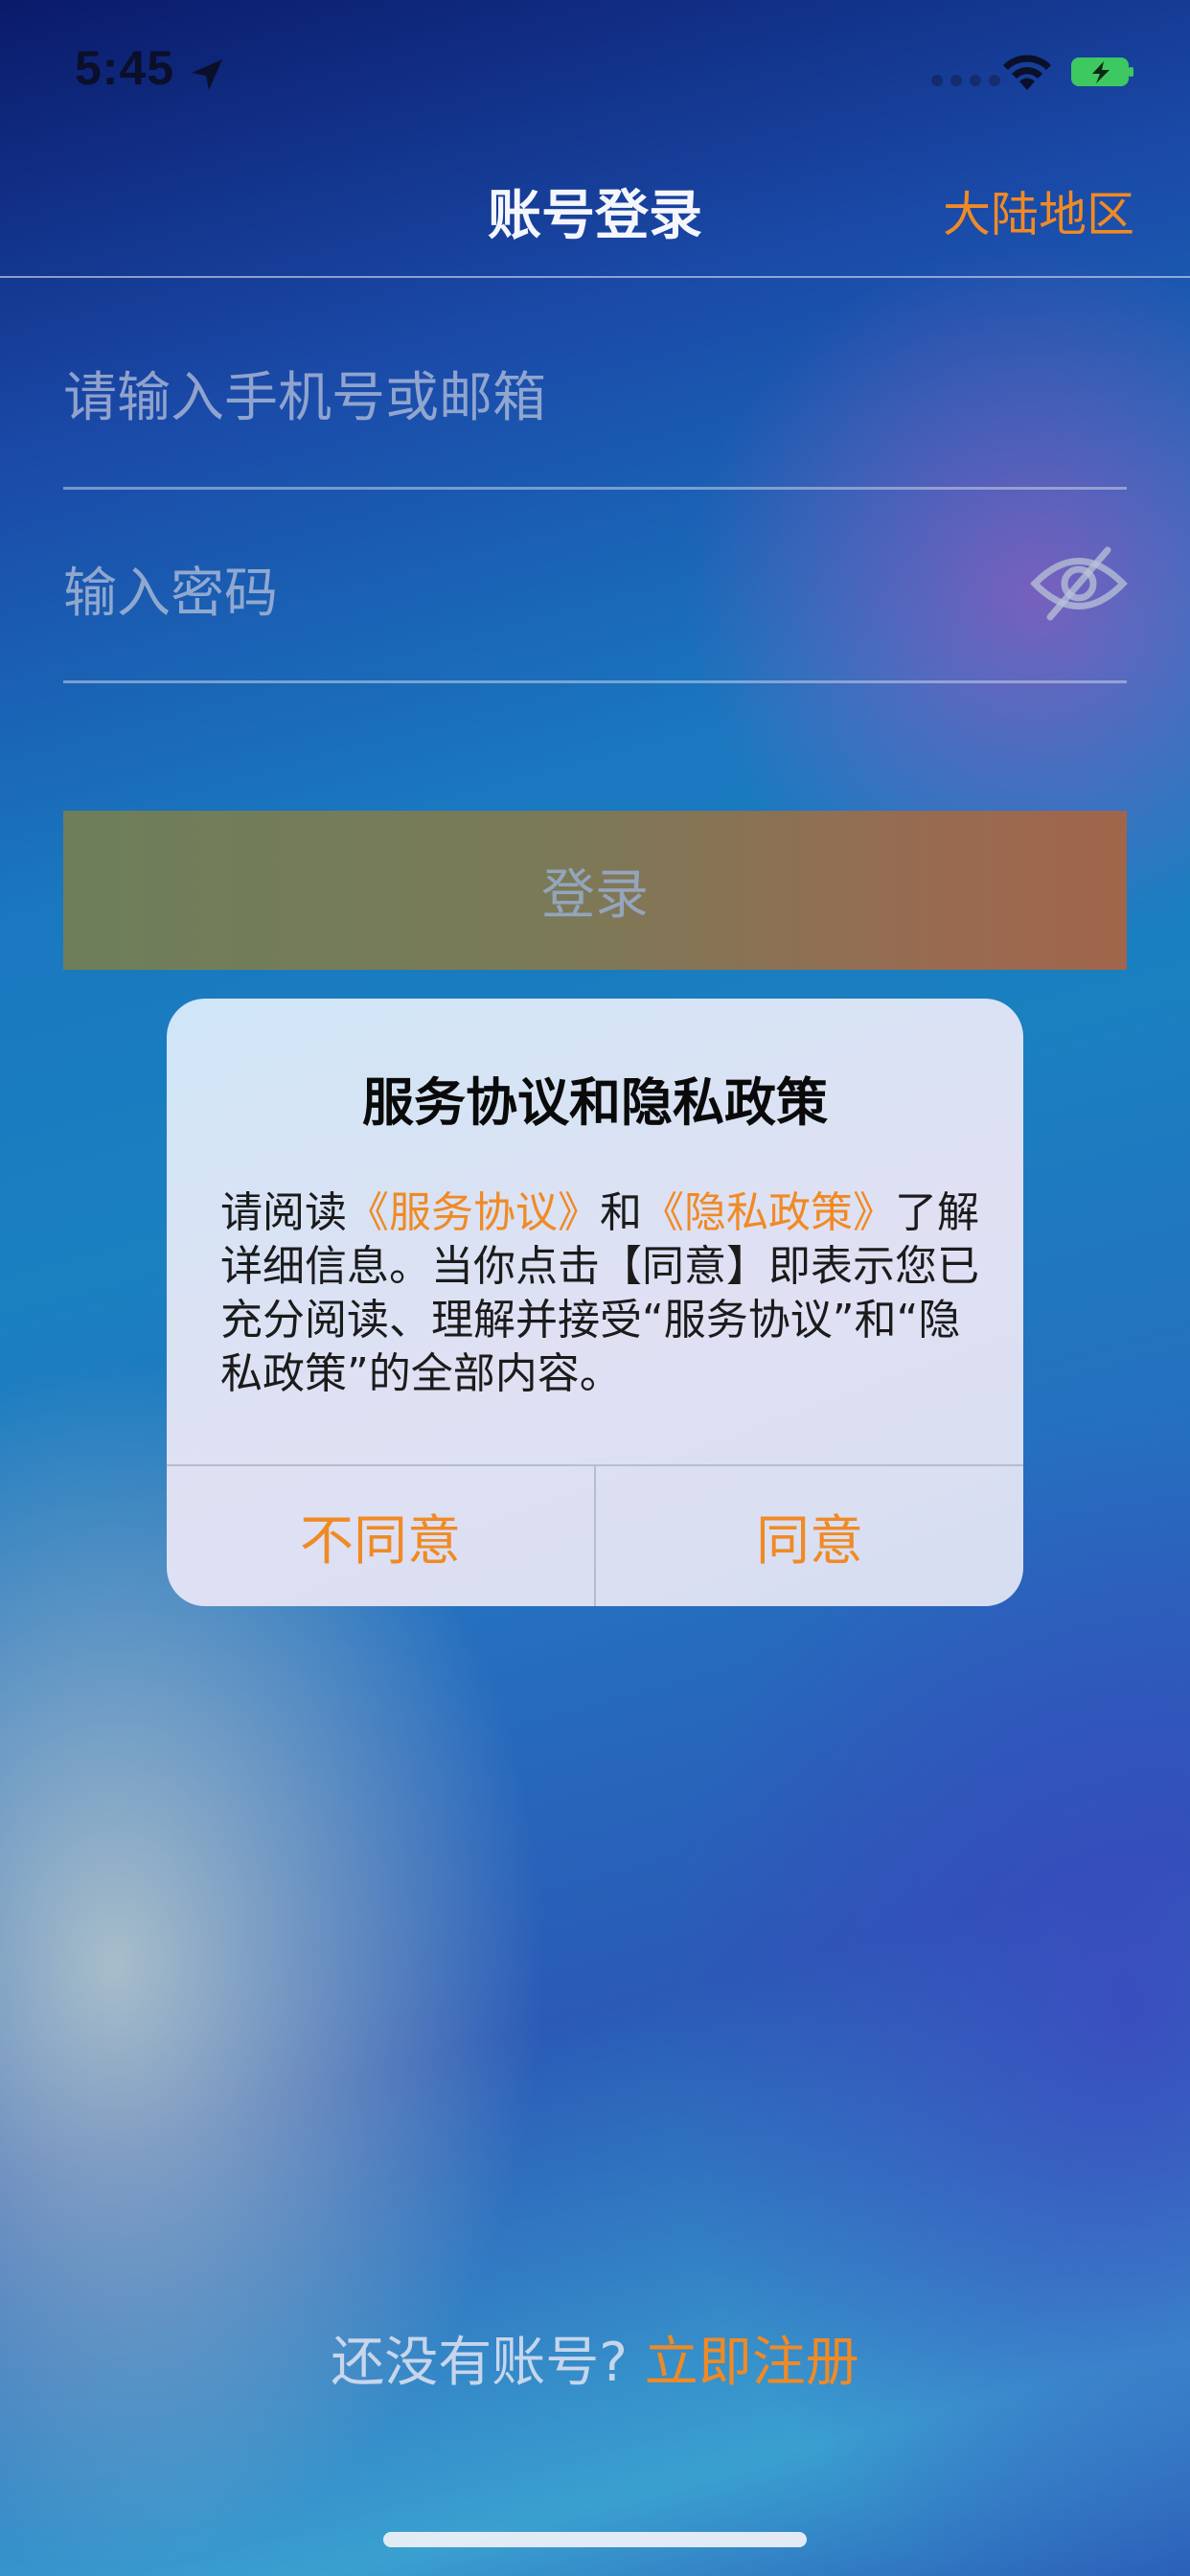 This screenshot has height=2576, width=1190. I want to click on password-input-underline, so click(595, 681).